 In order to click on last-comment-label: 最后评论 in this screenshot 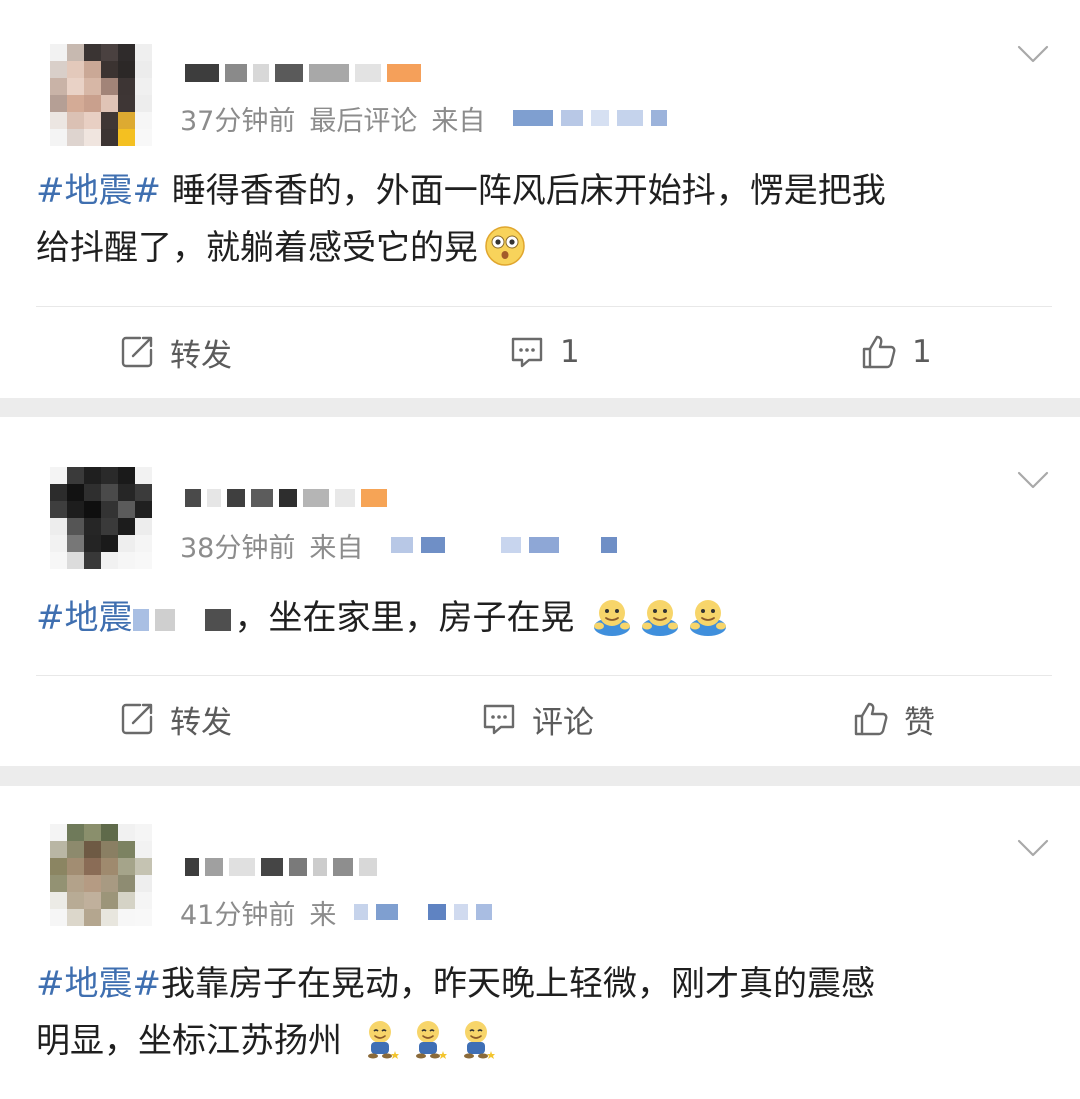, I will do `click(363, 121)`.